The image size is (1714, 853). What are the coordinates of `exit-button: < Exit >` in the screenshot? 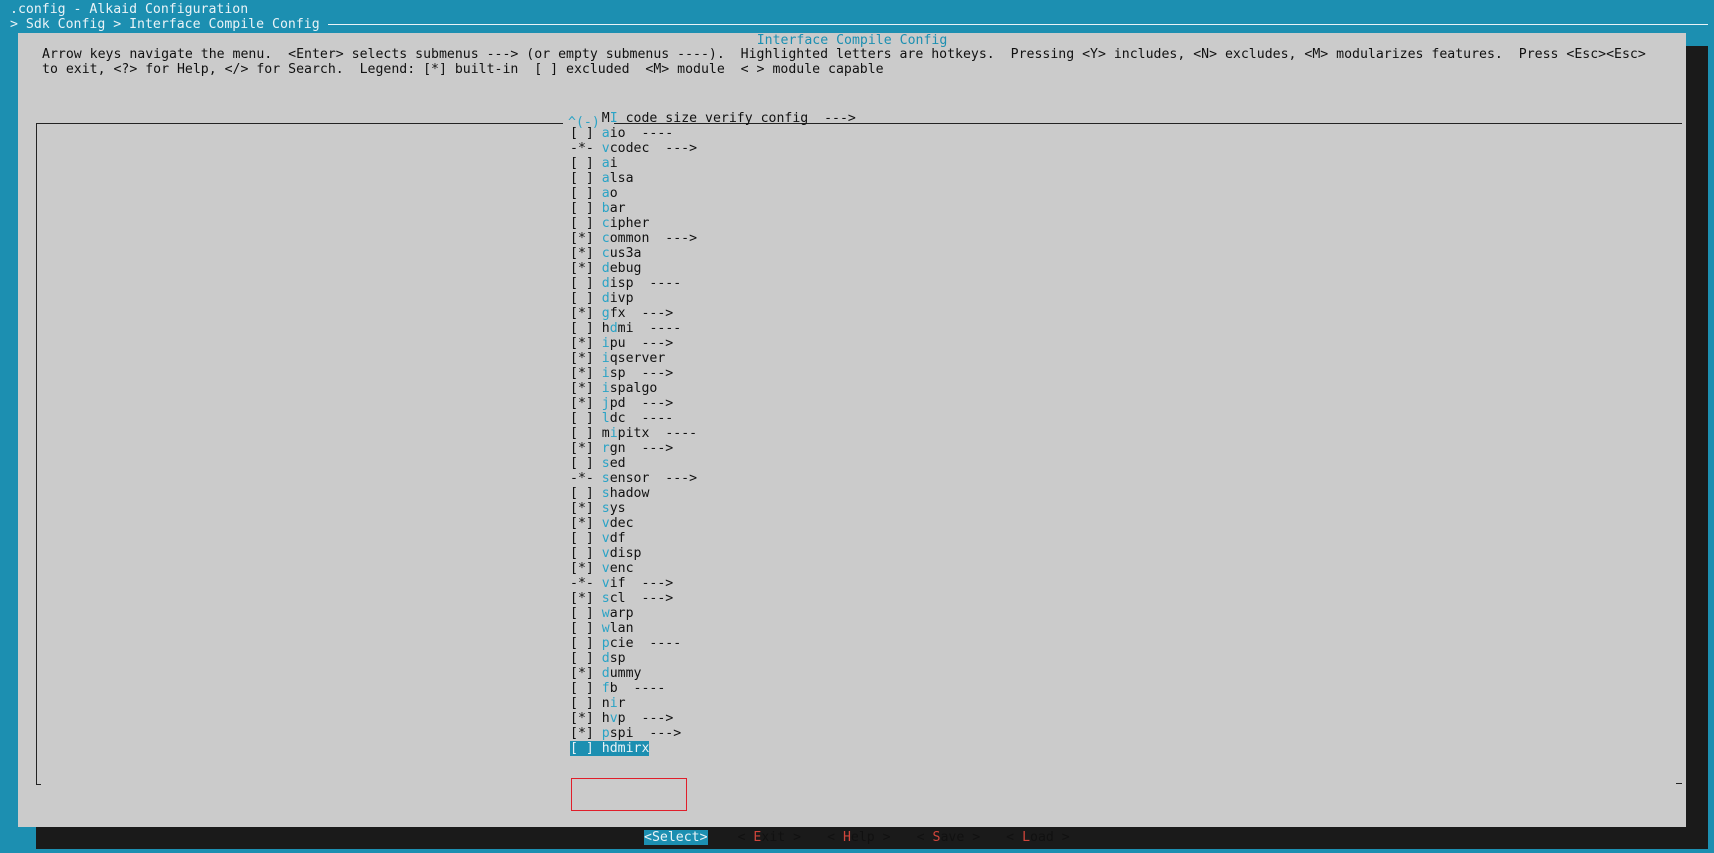 It's located at (770, 837).